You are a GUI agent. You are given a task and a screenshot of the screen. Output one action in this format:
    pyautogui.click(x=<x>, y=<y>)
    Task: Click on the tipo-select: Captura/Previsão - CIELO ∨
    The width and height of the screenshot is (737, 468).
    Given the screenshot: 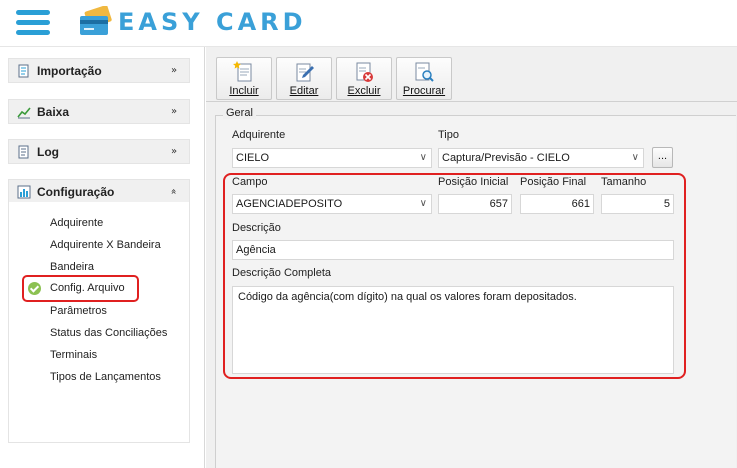 What is the action you would take?
    pyautogui.click(x=541, y=158)
    